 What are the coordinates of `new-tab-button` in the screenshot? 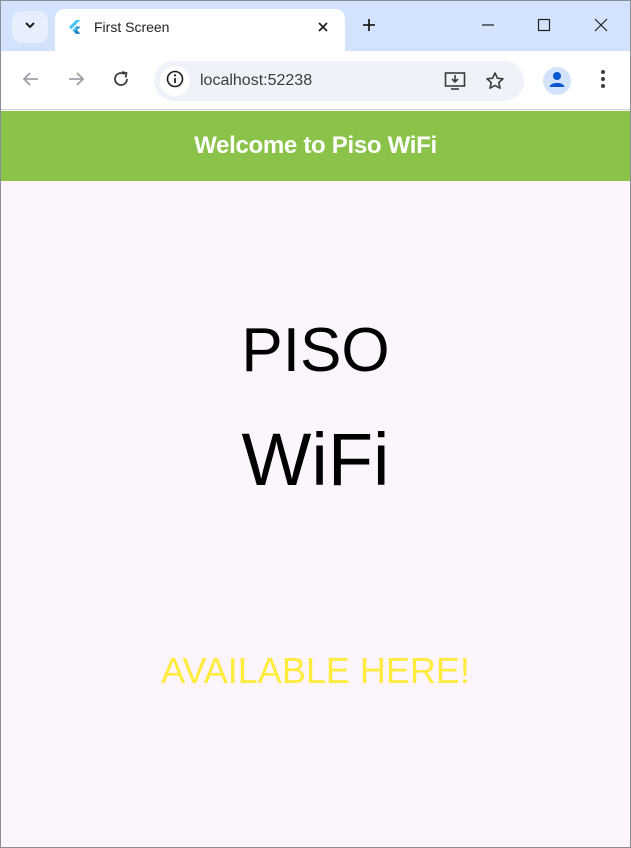 It's located at (369, 27).